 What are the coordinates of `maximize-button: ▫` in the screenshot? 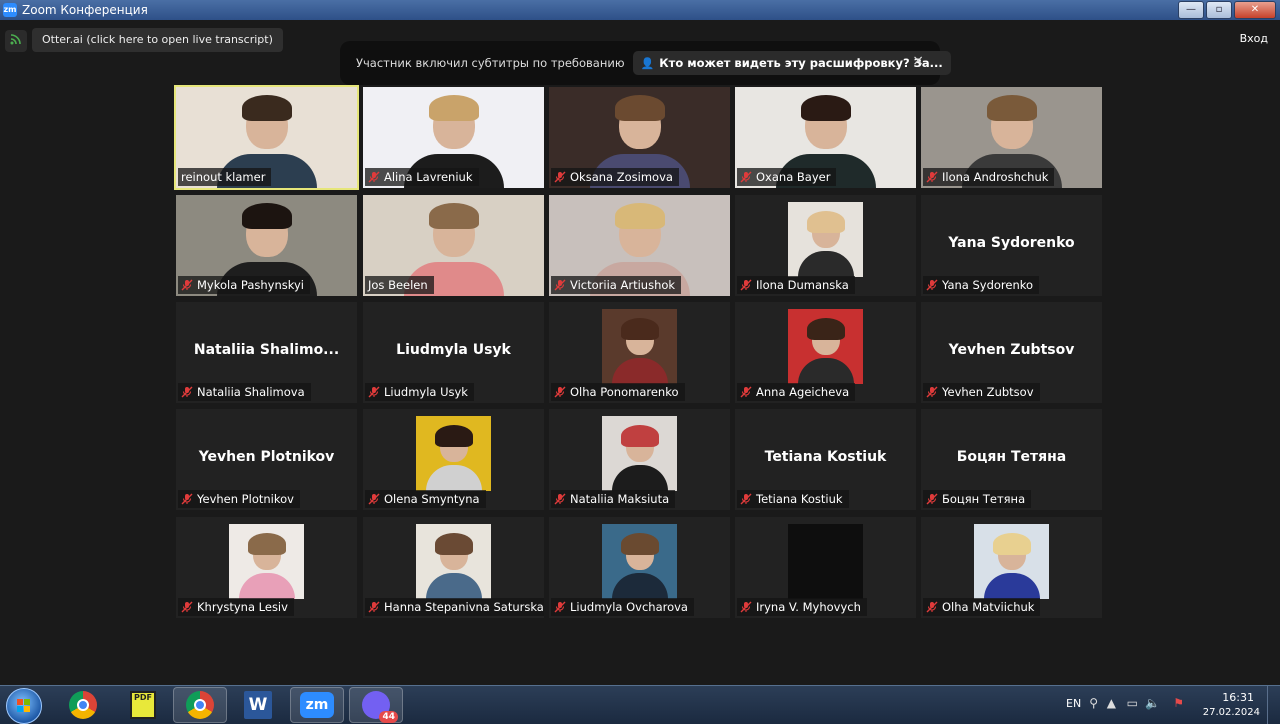 It's located at (1219, 10).